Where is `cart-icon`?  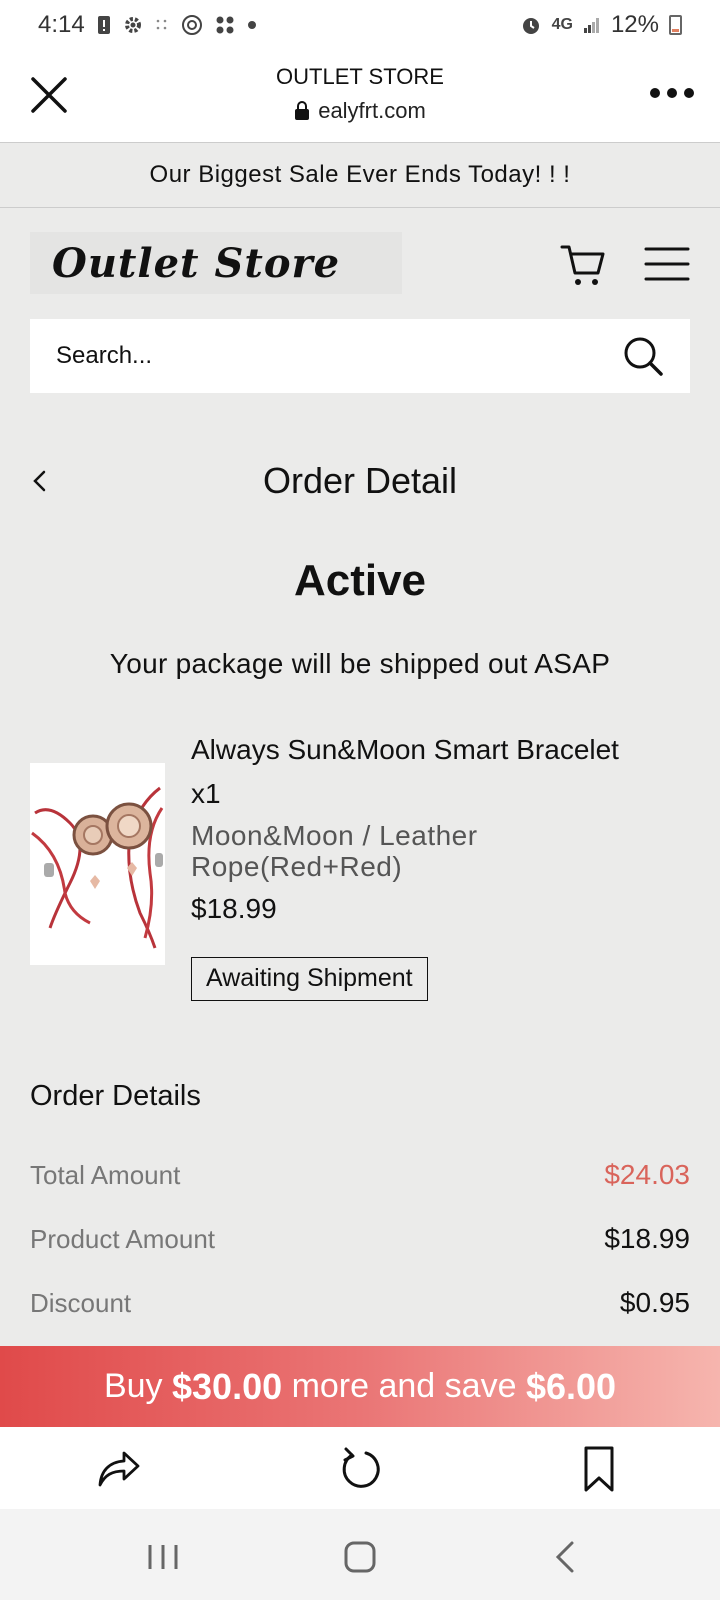
cart-icon is located at coordinates (582, 265).